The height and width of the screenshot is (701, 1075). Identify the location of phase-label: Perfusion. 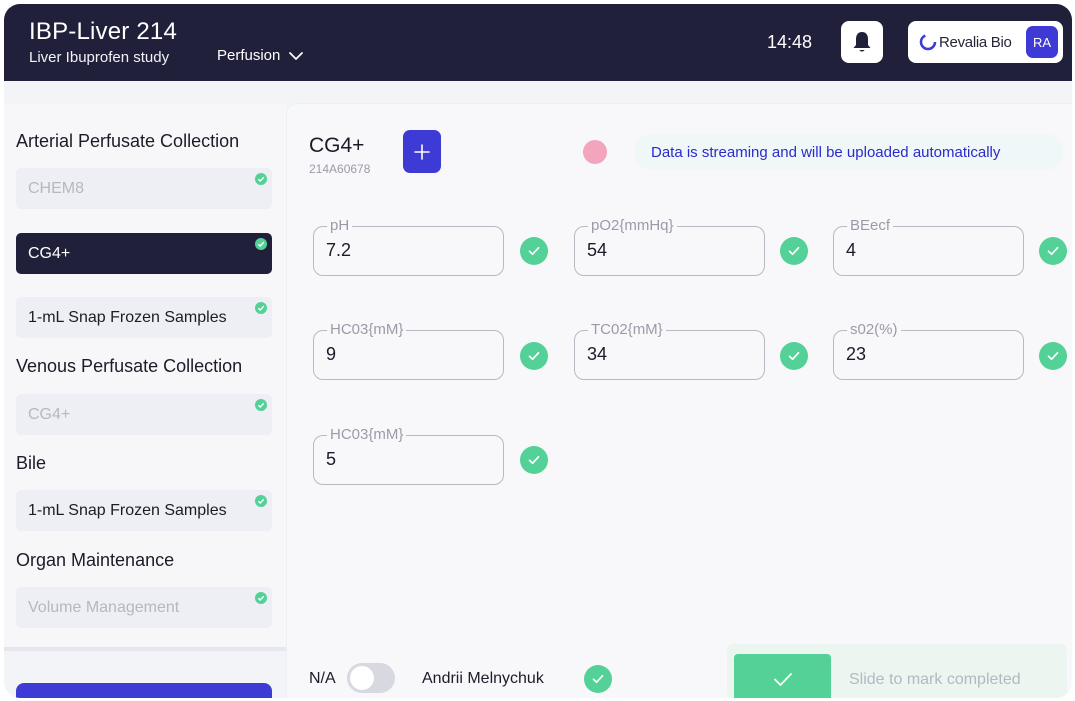
(249, 55).